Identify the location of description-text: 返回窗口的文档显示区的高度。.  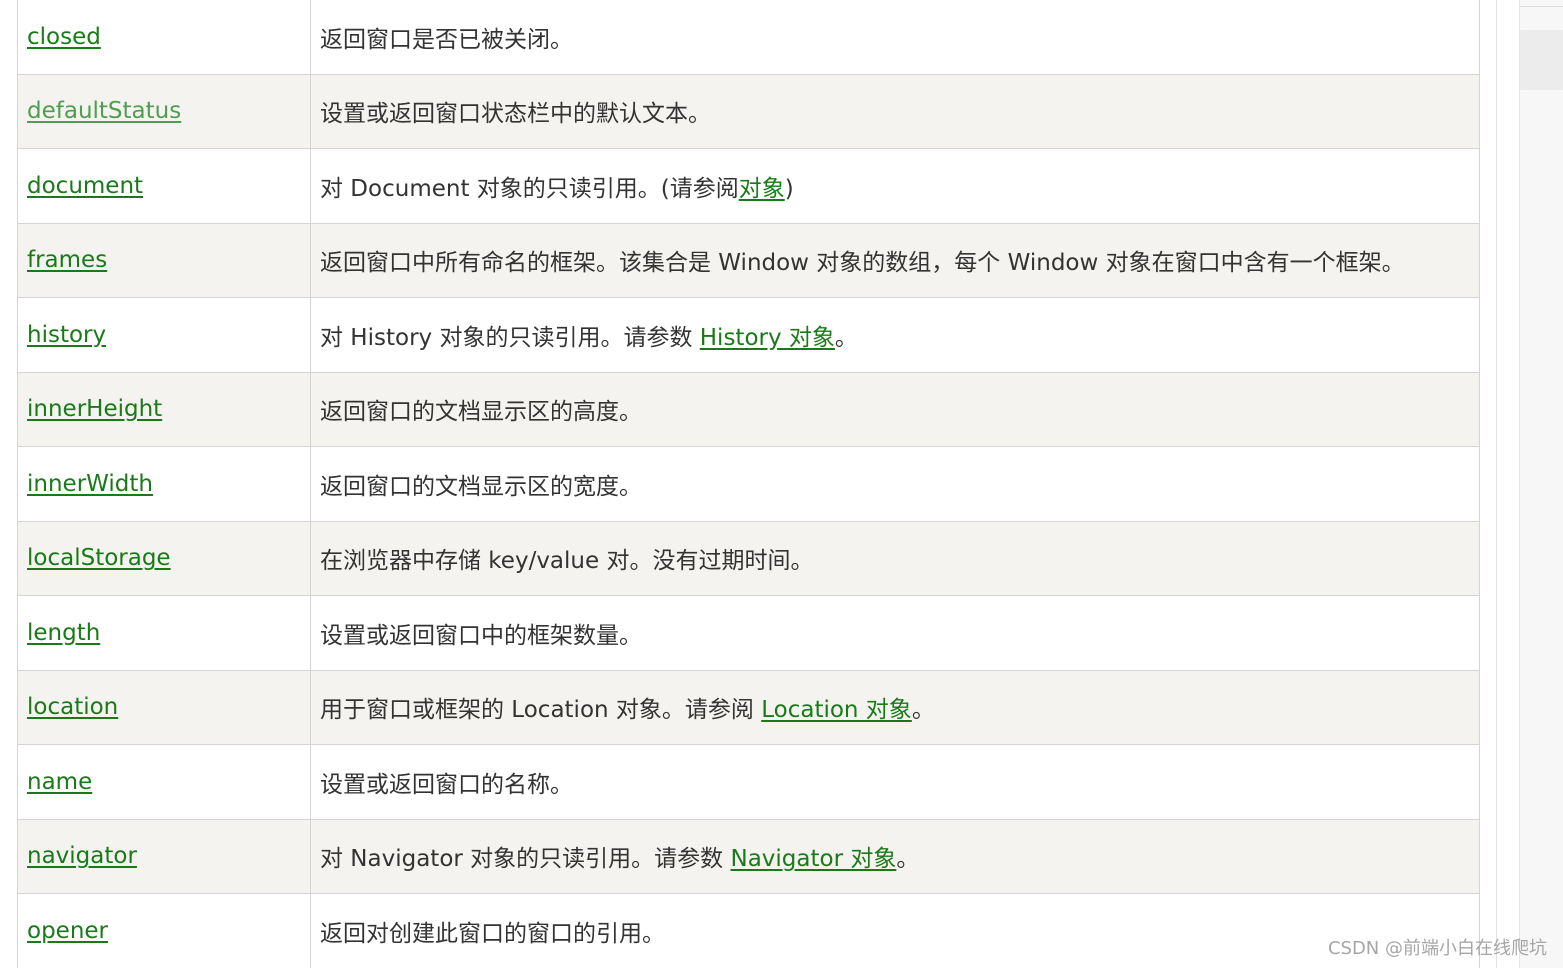
(481, 412).